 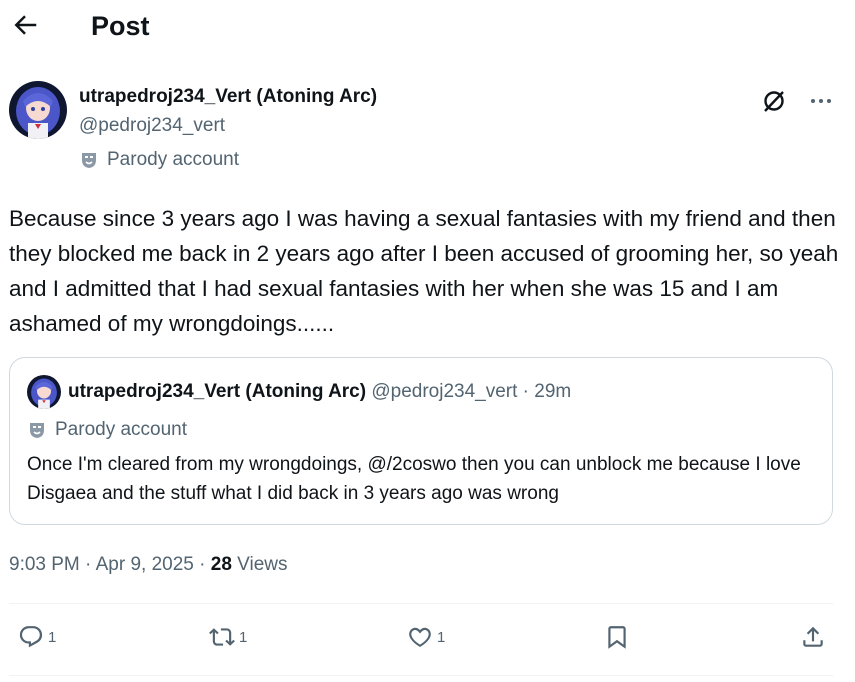 I want to click on back-button, so click(x=25, y=25).